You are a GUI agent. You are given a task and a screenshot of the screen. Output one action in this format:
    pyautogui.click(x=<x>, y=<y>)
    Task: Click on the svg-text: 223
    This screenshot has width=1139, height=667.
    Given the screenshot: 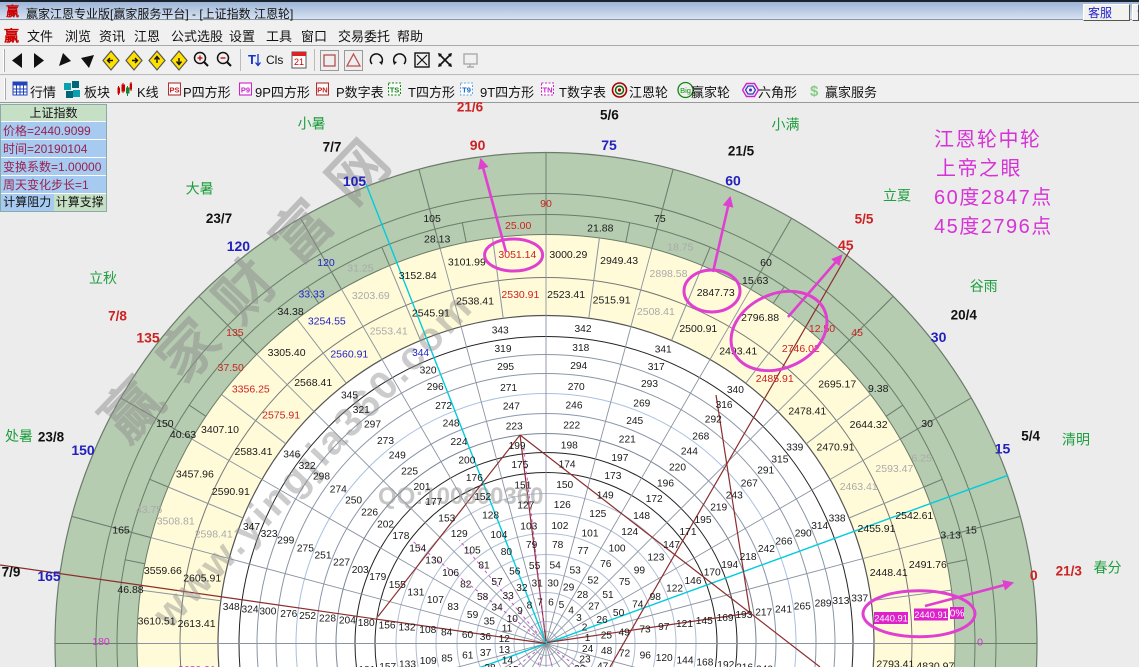 What is the action you would take?
    pyautogui.click(x=514, y=426)
    